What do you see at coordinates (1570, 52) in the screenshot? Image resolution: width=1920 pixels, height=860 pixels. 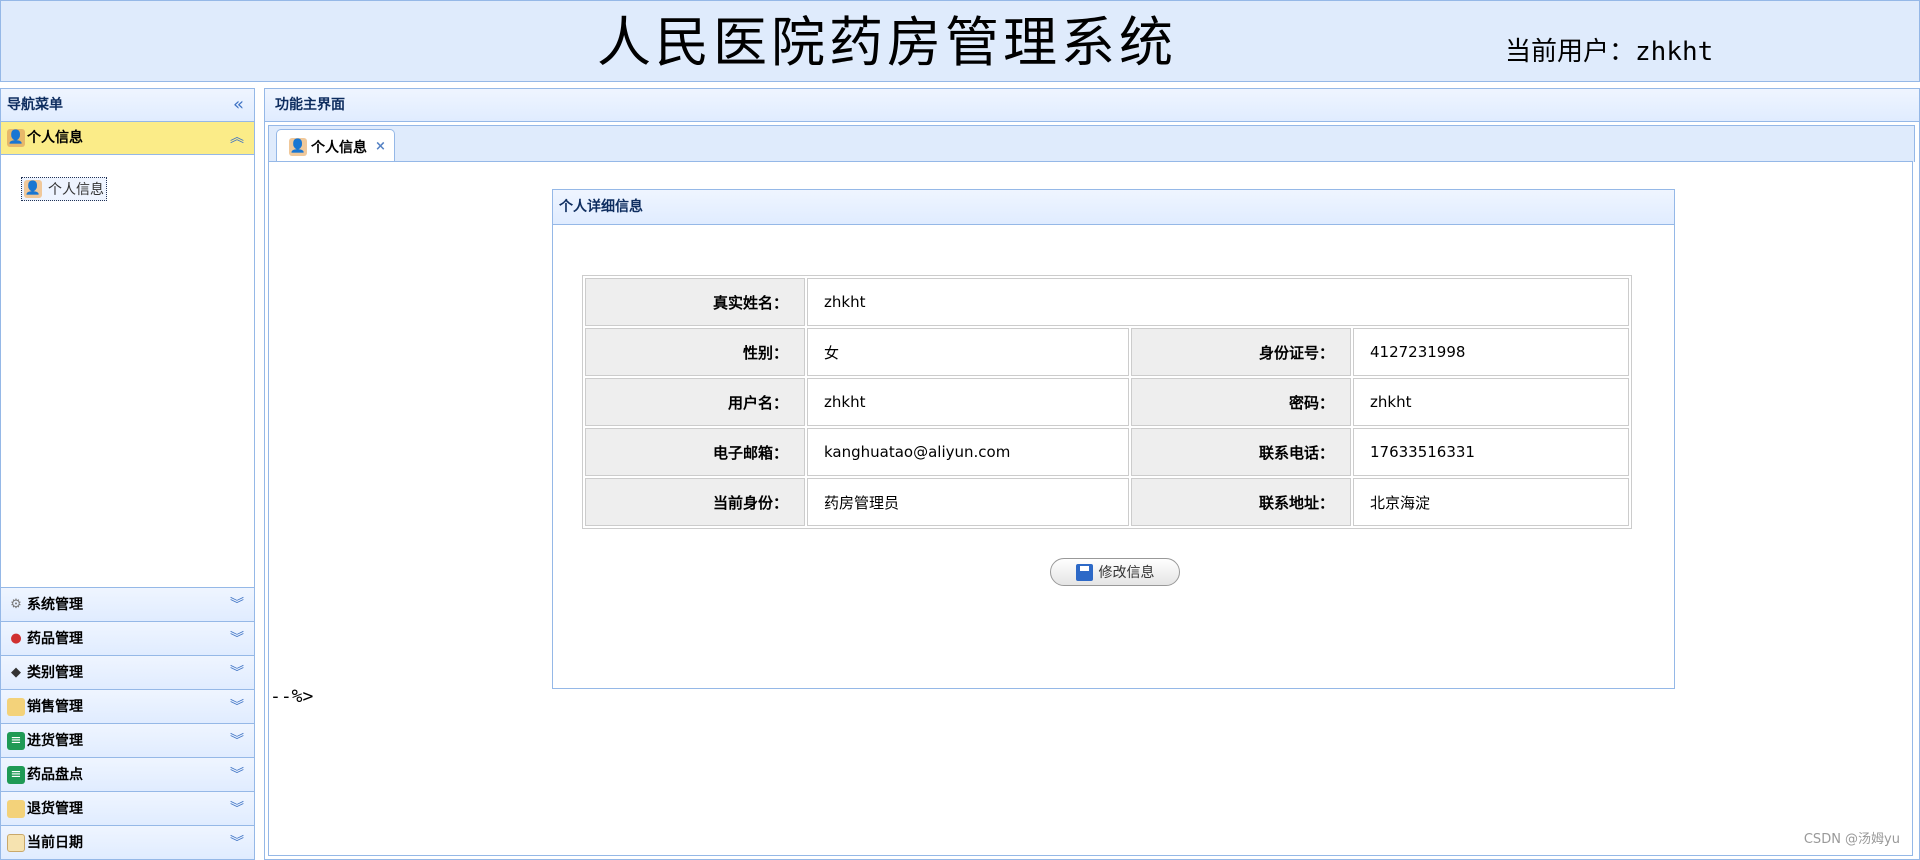 I see `current-user-label: 当前用户：` at bounding box center [1570, 52].